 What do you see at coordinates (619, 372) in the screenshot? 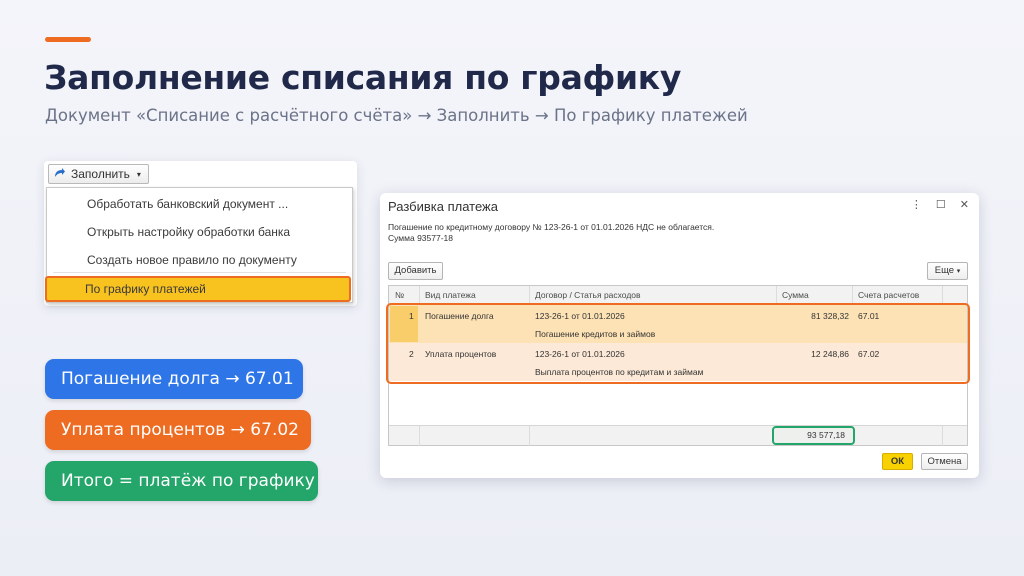
I see `row-article: Выплата процентов по кредитам и займам` at bounding box center [619, 372].